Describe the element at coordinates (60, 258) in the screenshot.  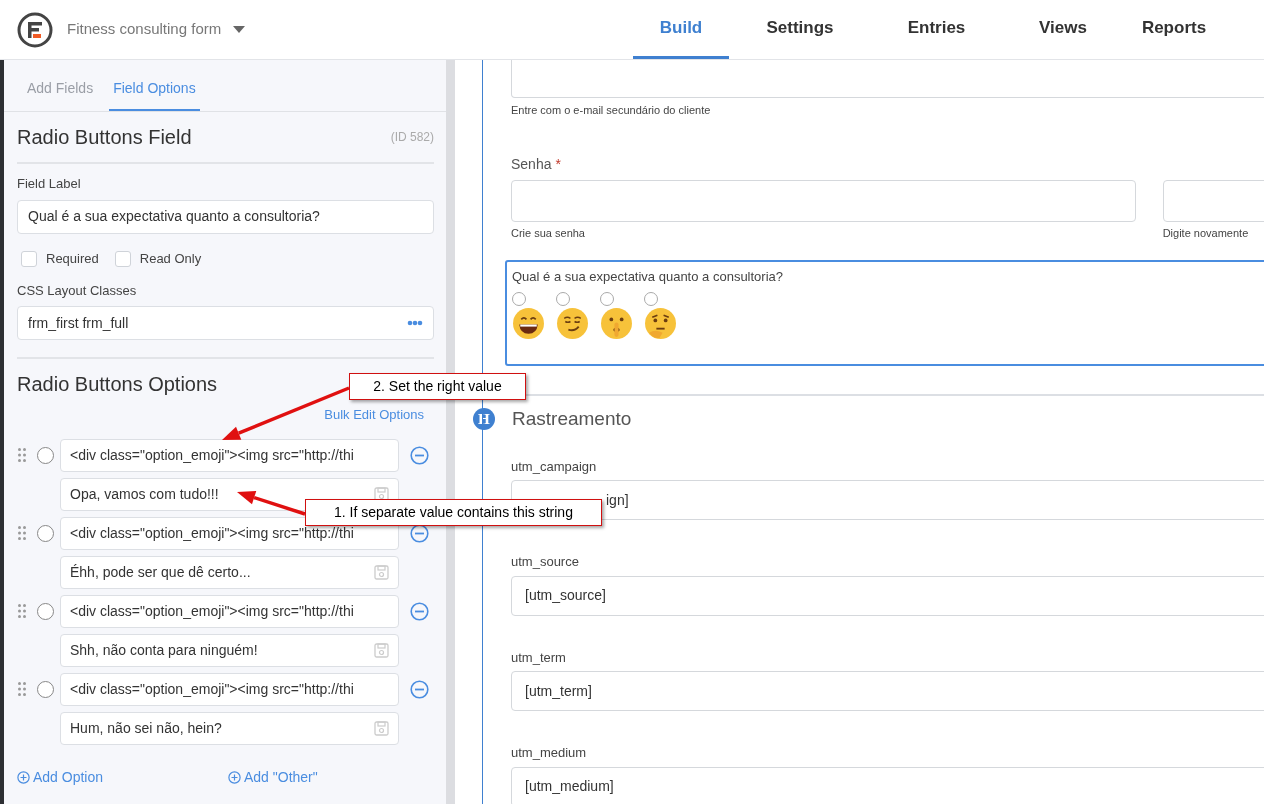
I see `checkbox: Required` at that location.